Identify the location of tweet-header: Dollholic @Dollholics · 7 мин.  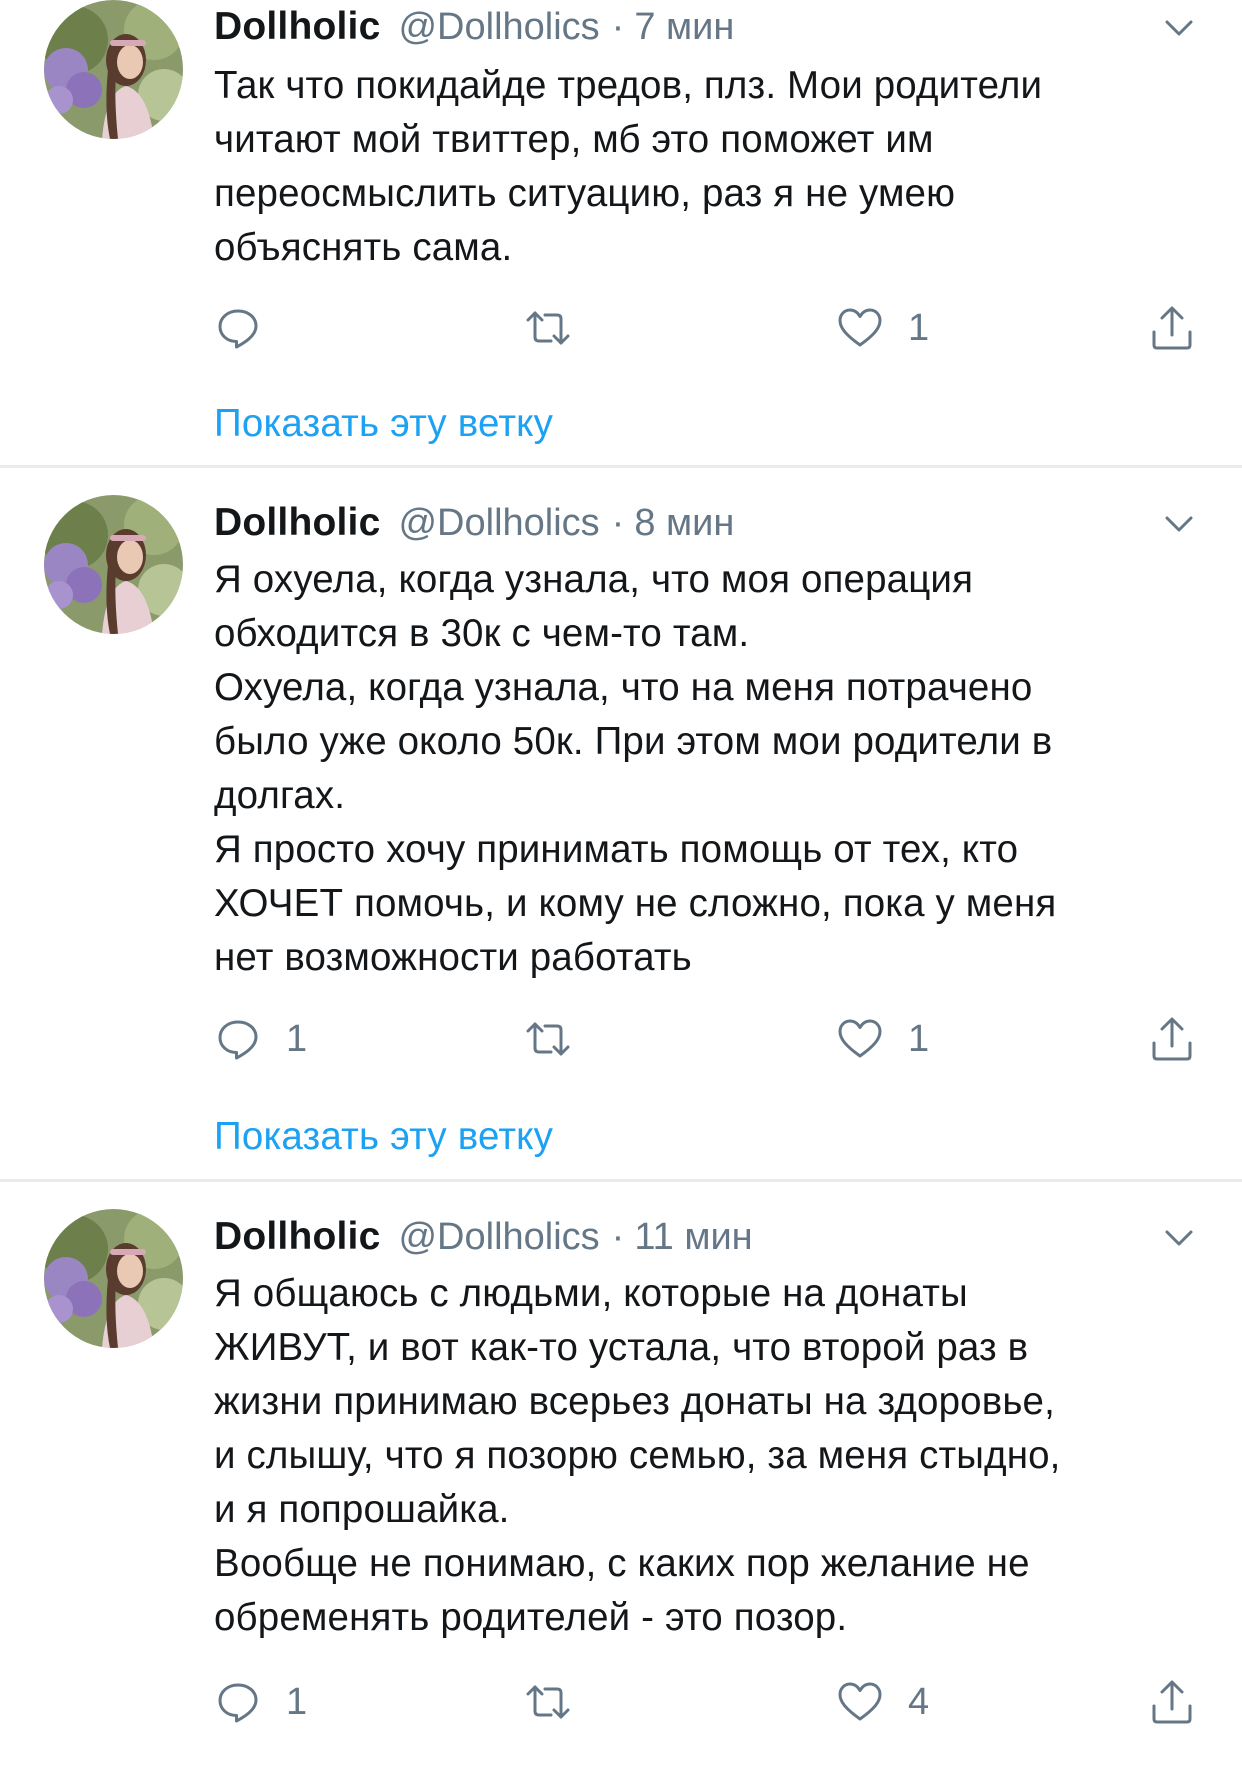
(693, 27).